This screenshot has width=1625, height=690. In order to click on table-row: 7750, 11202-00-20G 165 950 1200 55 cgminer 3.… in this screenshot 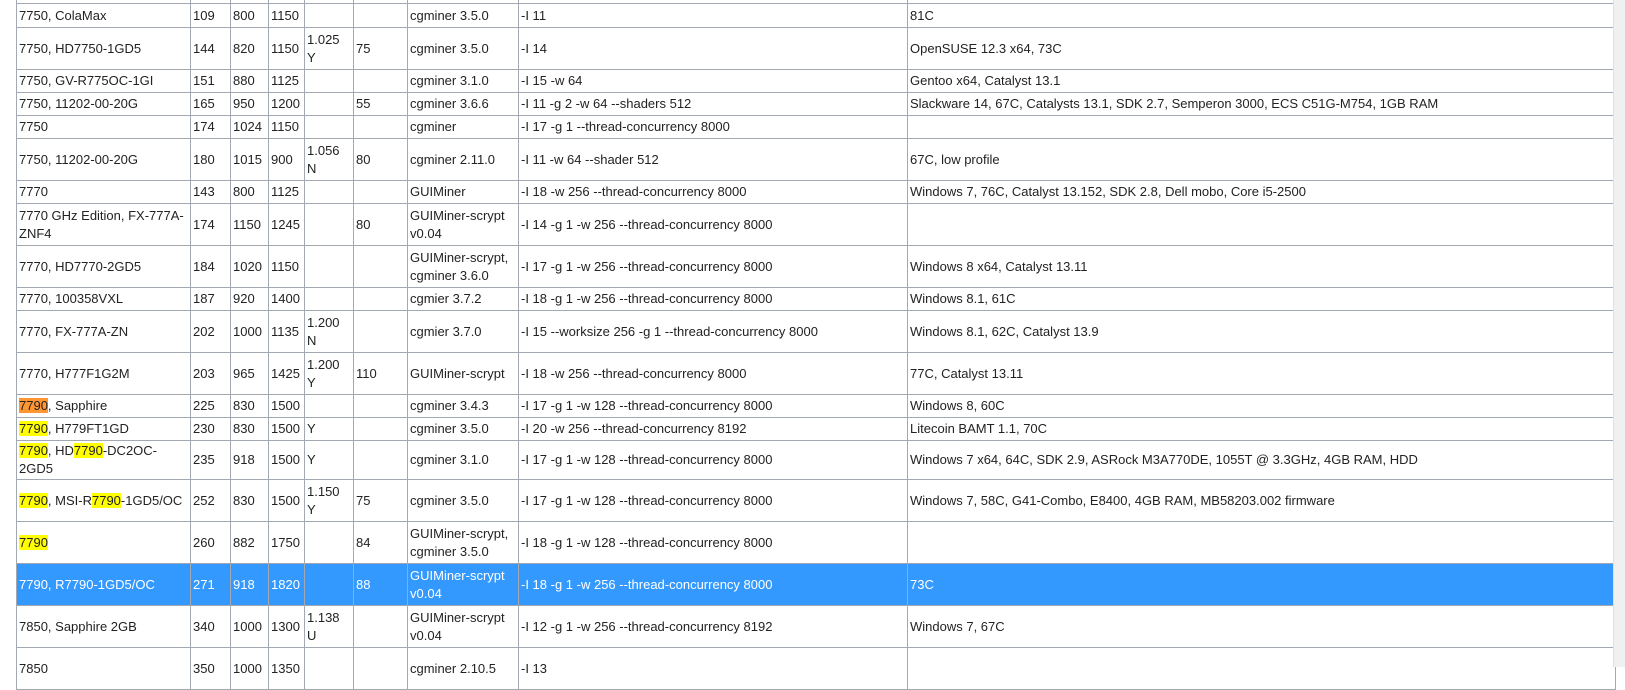, I will do `click(816, 104)`.